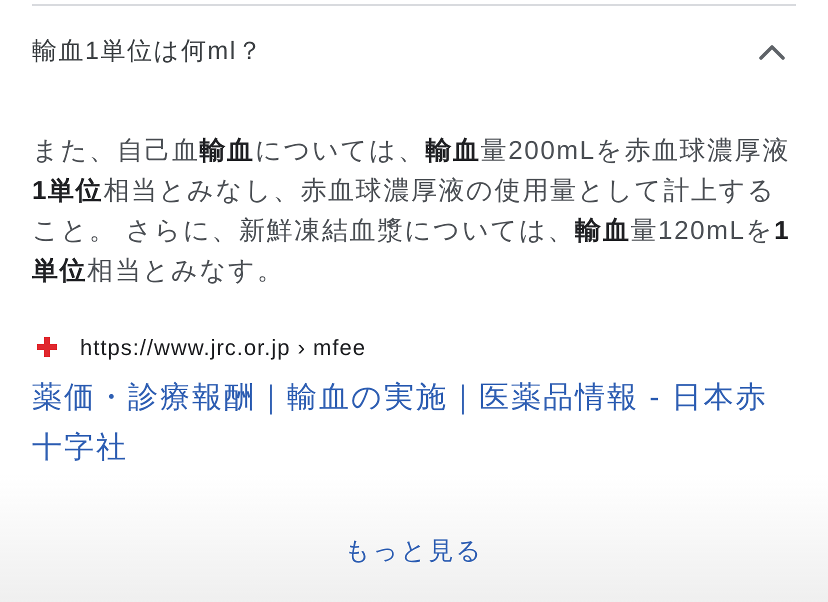 The width and height of the screenshot is (828, 602). Describe the element at coordinates (47, 347) in the screenshot. I see `cross-icon` at that location.